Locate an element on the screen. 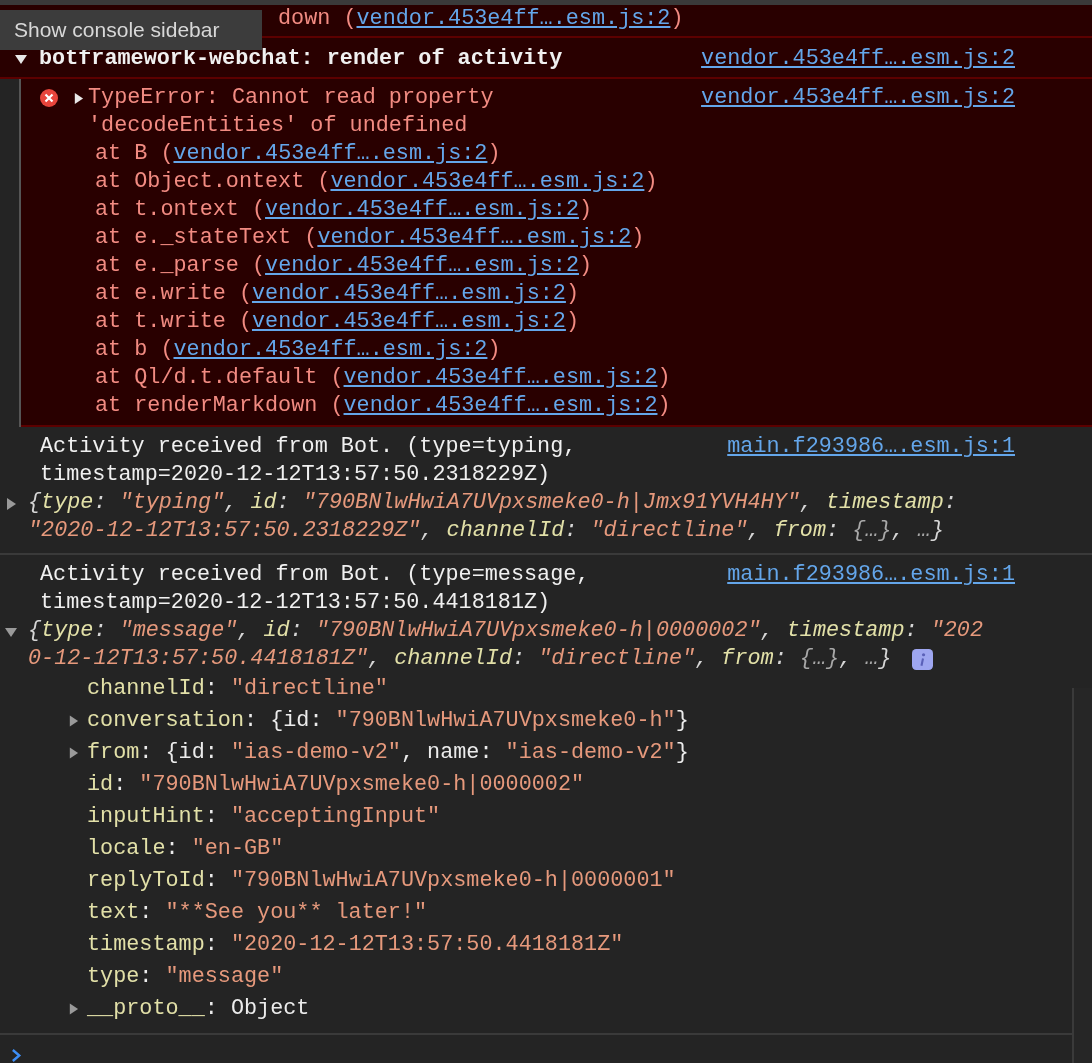 This screenshot has height=1063, width=1092. prompt-icon is located at coordinates (16, 1055).